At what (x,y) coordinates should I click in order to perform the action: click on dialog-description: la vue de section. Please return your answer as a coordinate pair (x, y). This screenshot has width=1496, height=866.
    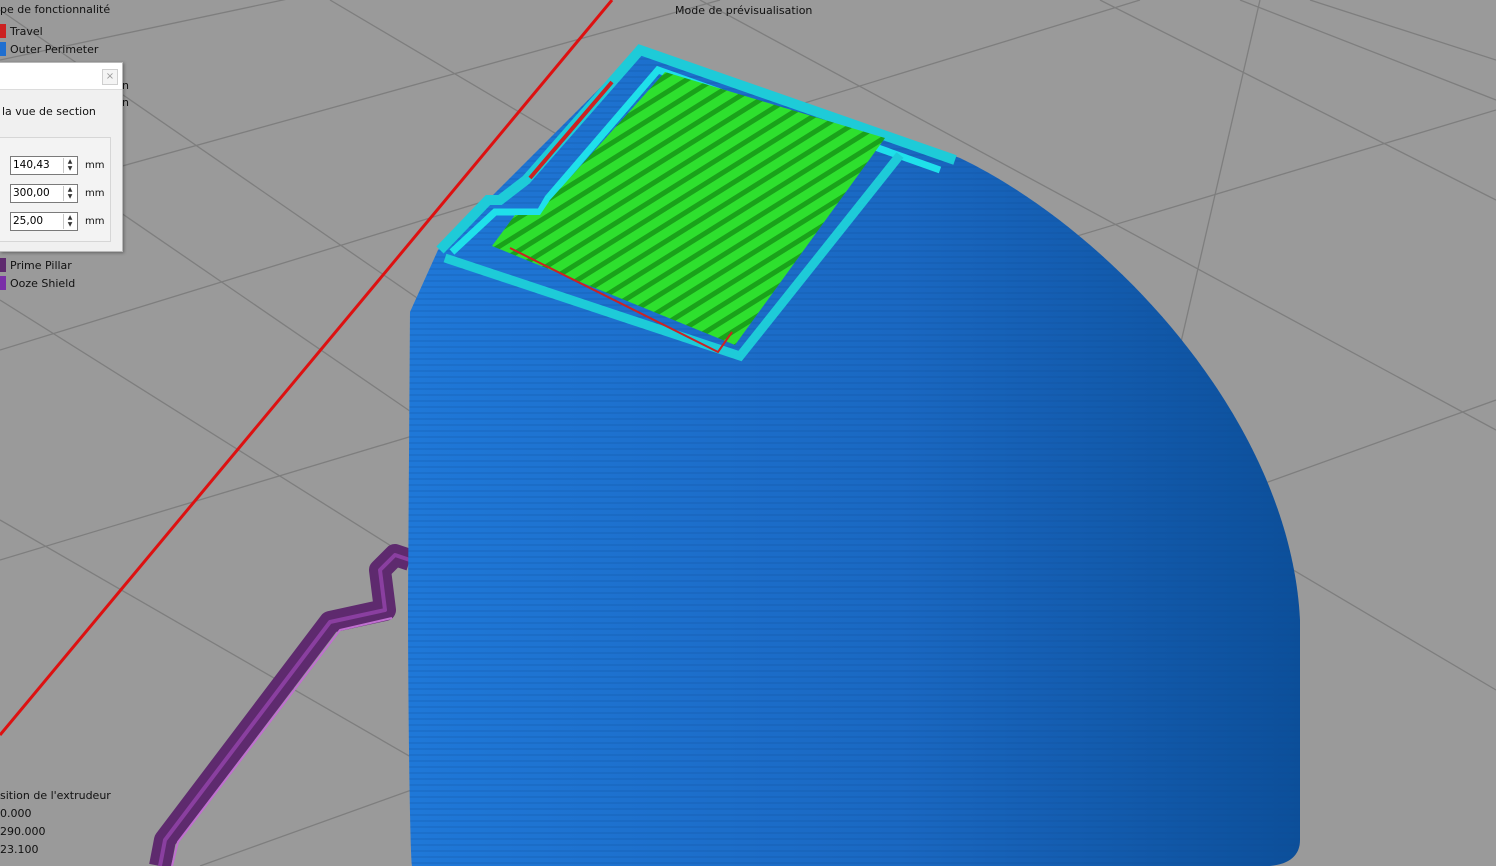
    Looking at the image, I should click on (49, 111).